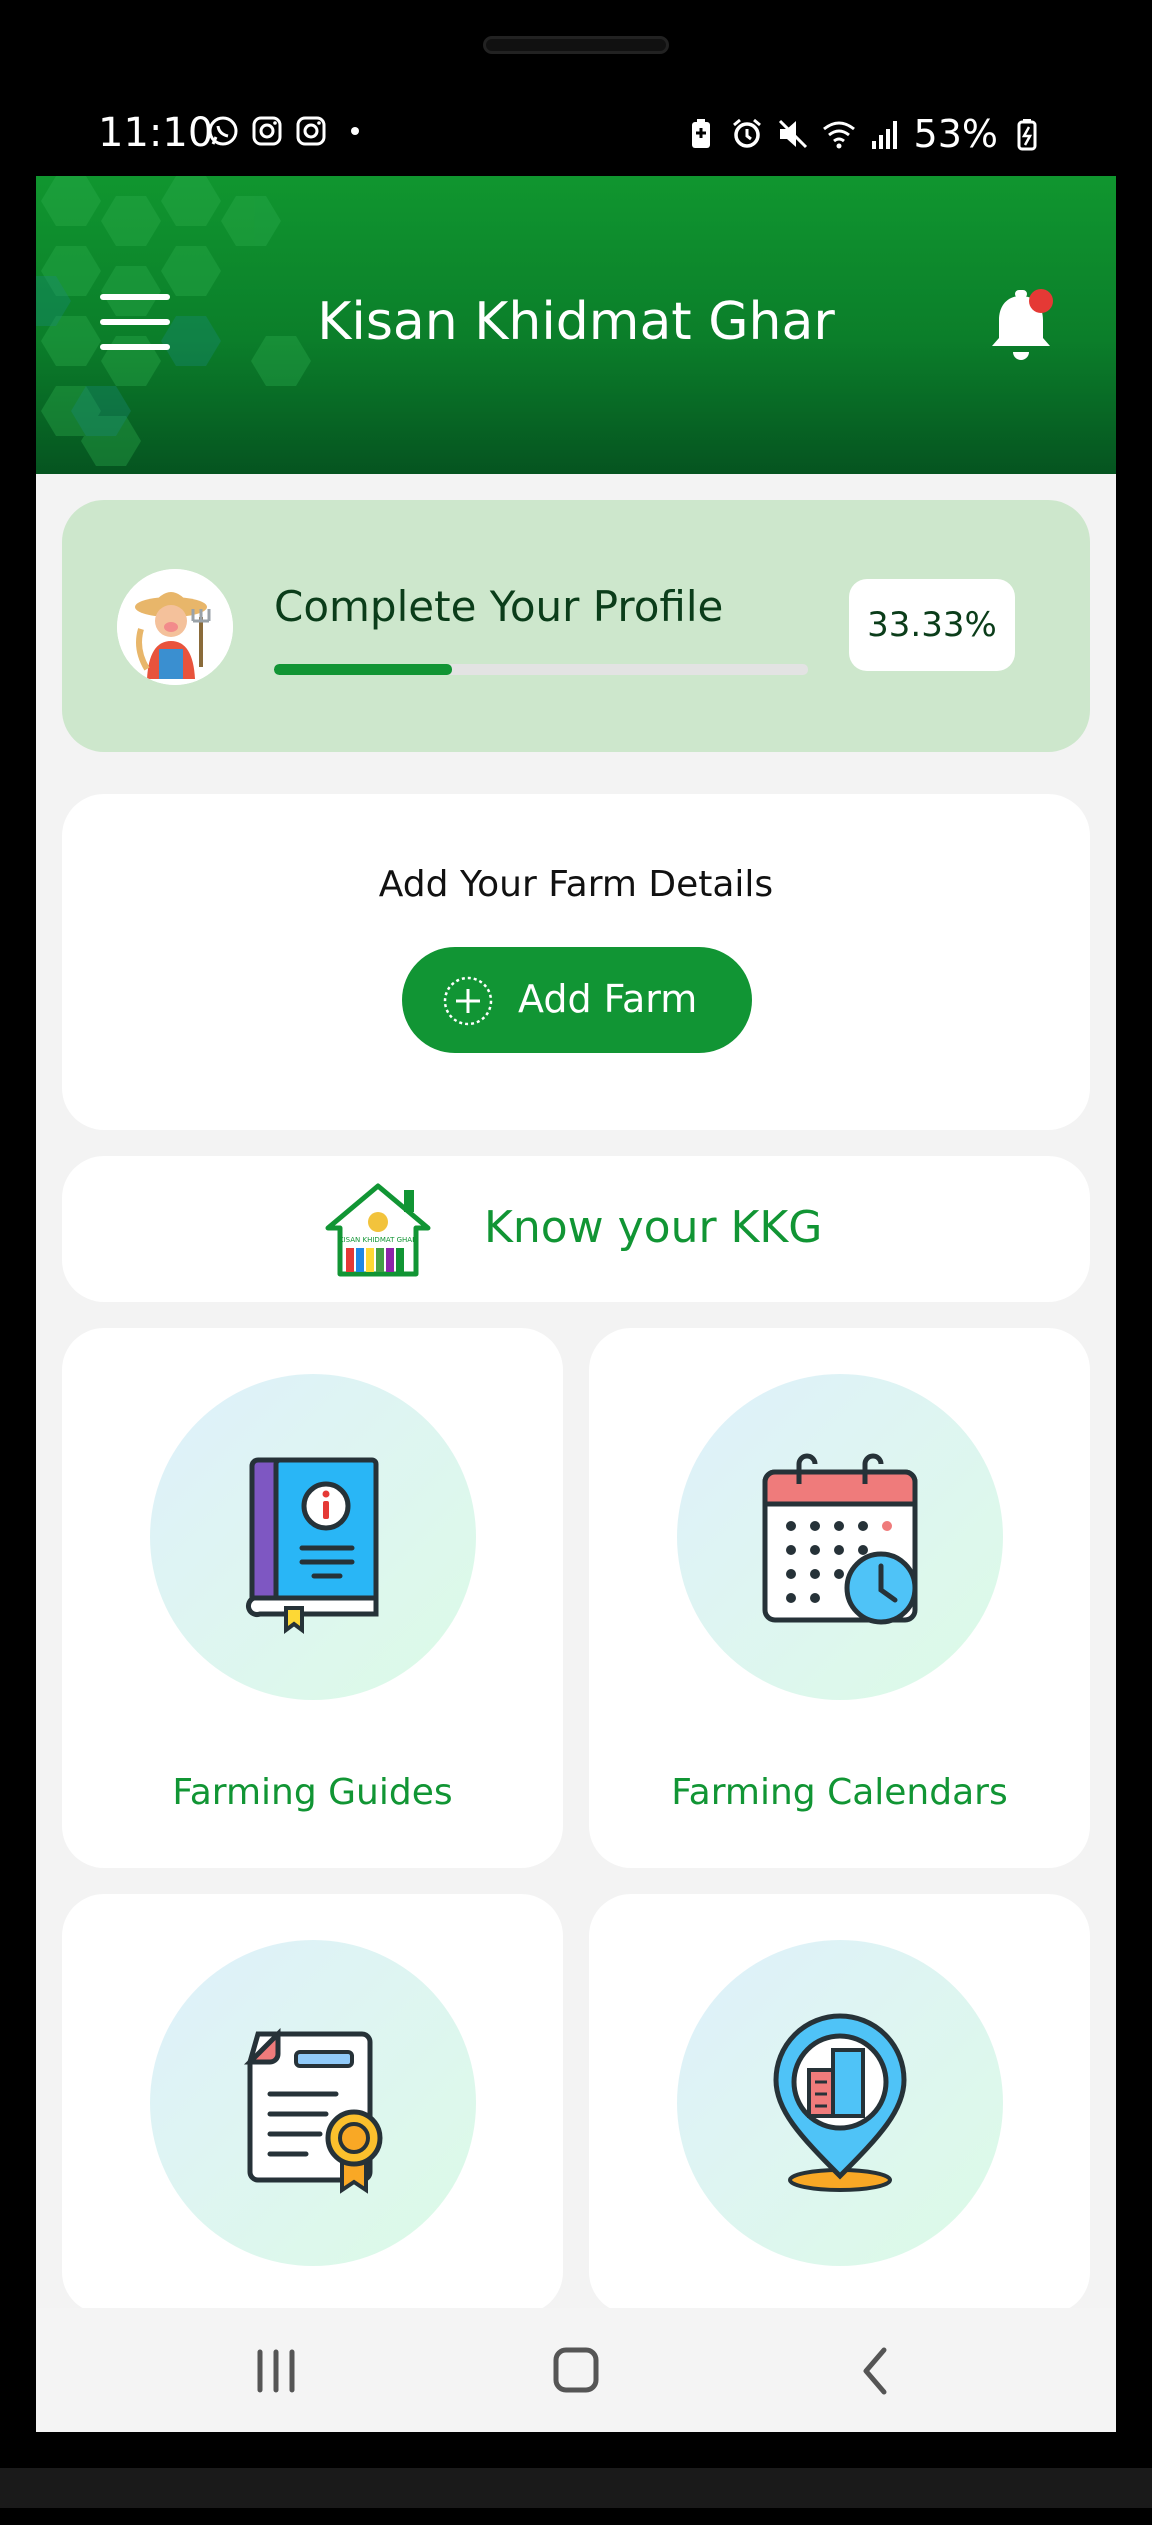 The height and width of the screenshot is (2525, 1152). I want to click on status-bar: 11:10 53%, so click(576, 136).